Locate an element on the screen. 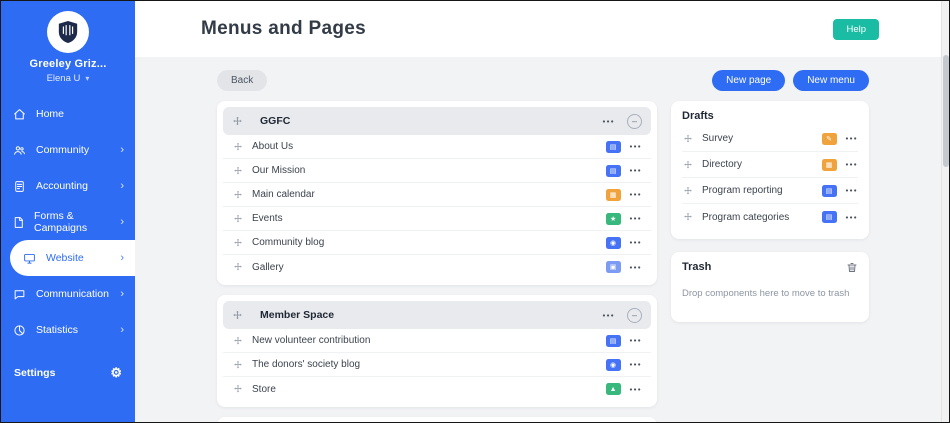 This screenshot has height=423, width=950. chat-bubble-icon is located at coordinates (19, 294).